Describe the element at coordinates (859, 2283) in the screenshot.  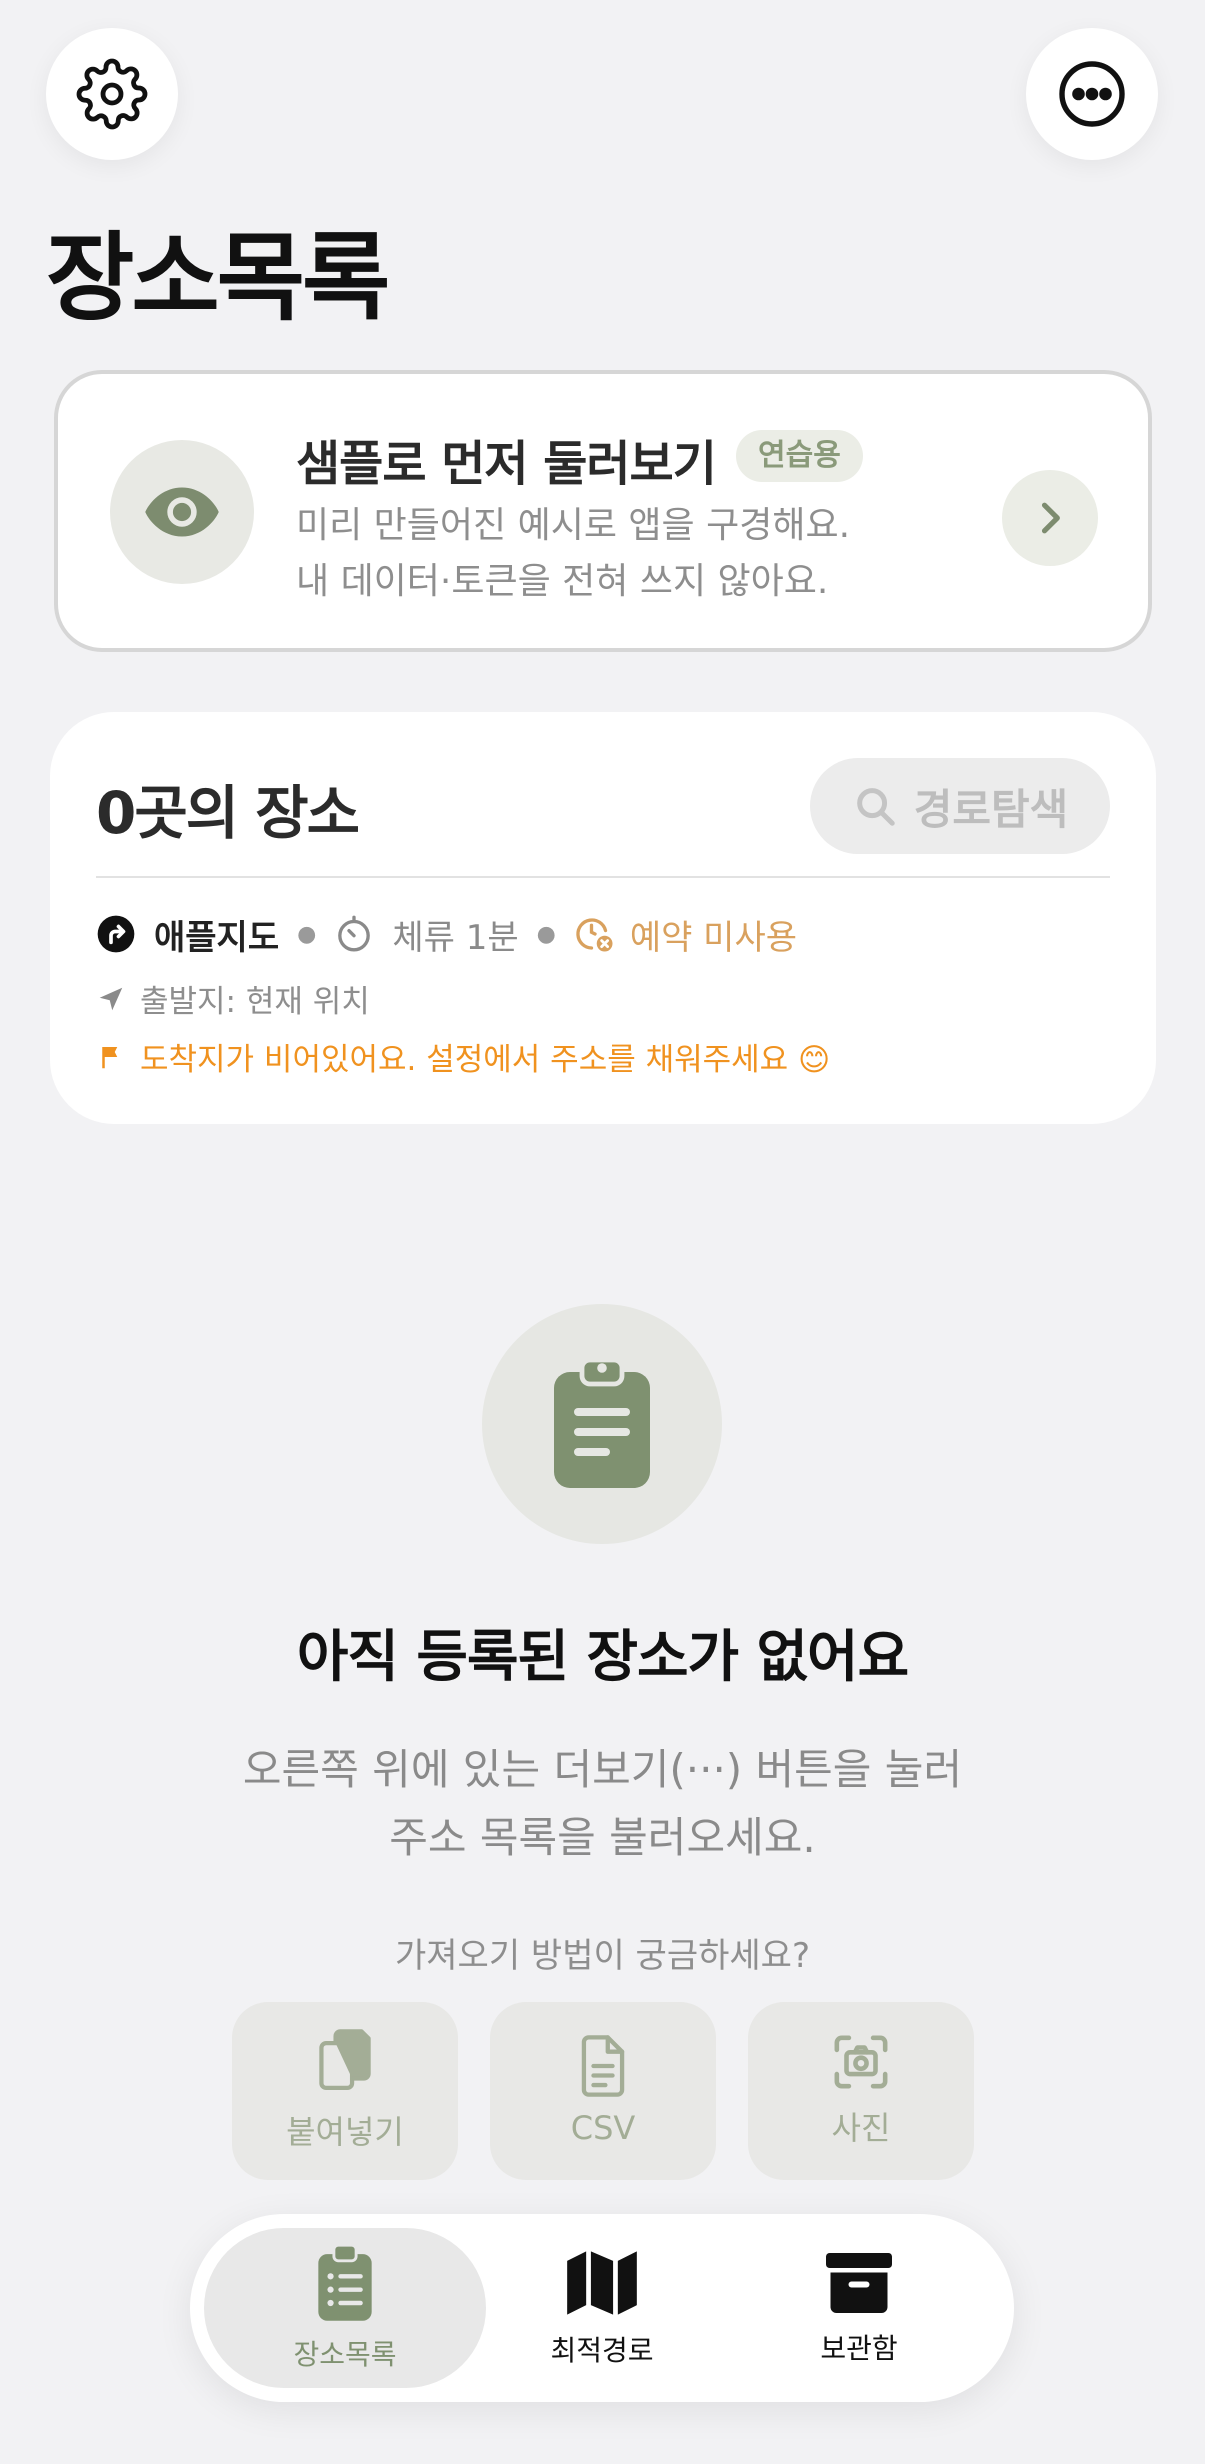
I see `archive-icon` at that location.